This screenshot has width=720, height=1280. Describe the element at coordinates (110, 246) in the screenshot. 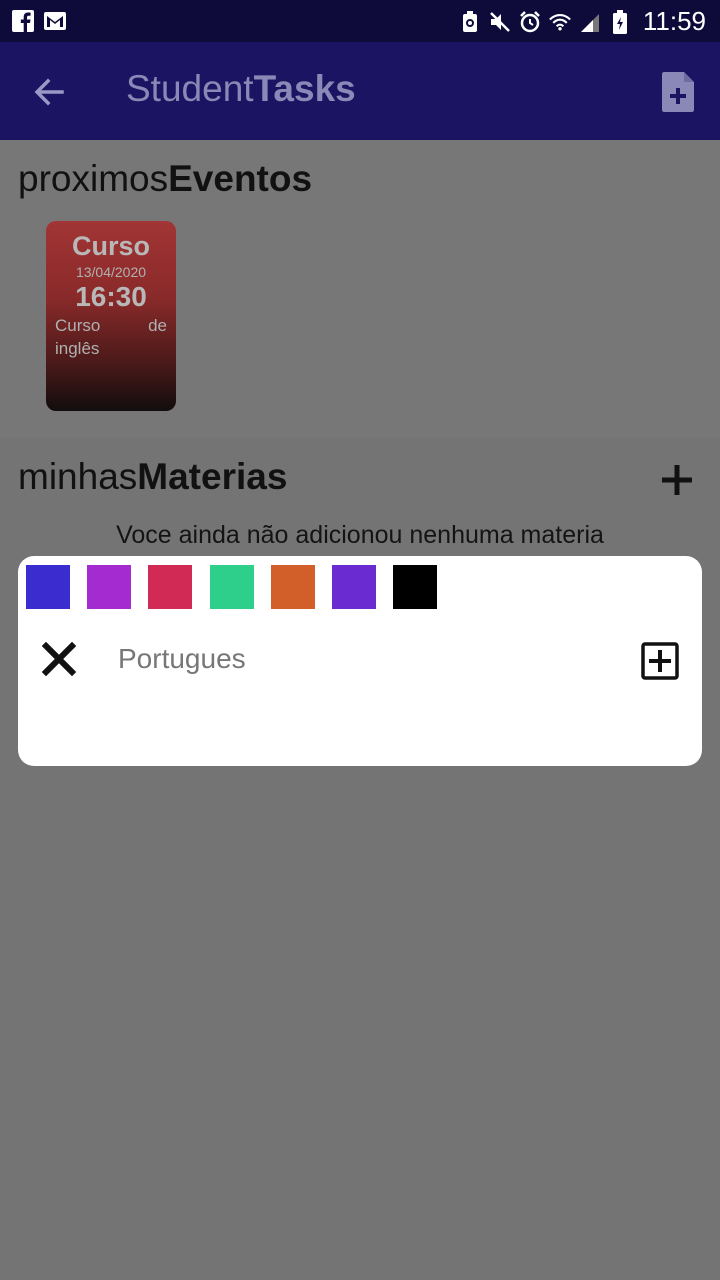

I see `event-type: Curso` at that location.